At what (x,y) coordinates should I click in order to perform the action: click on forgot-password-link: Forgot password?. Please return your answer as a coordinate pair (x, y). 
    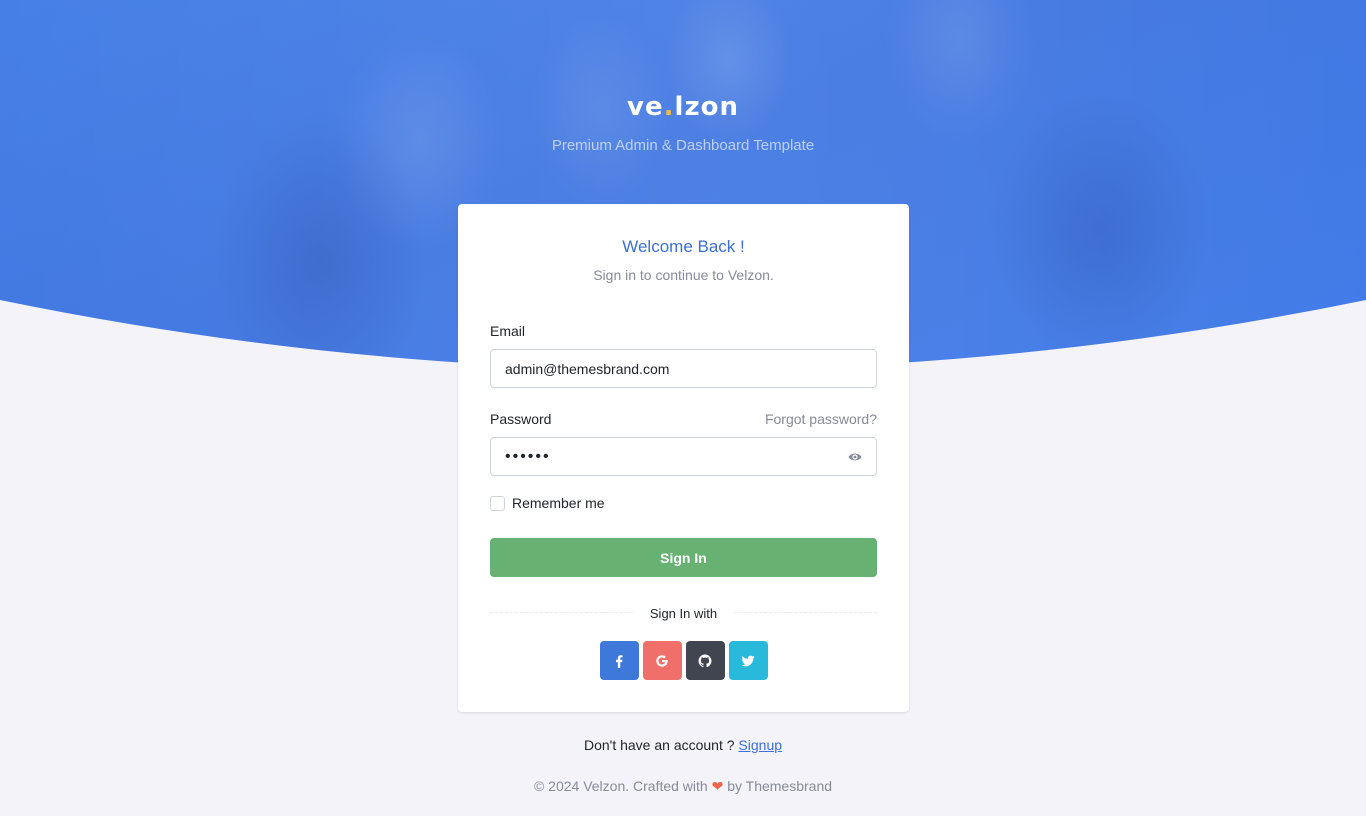
    Looking at the image, I should click on (821, 419).